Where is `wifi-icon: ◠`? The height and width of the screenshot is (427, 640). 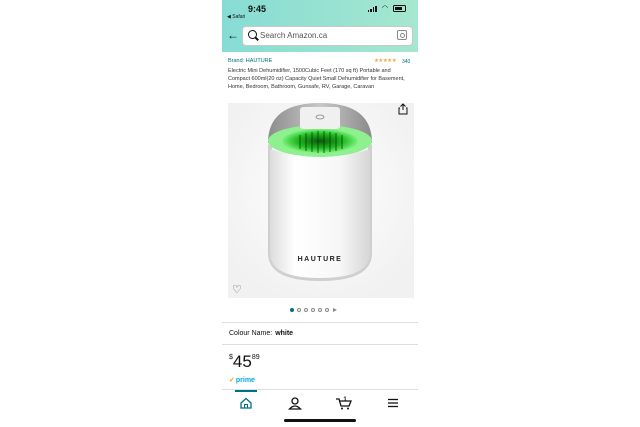 wifi-icon: ◠ is located at coordinates (384, 8).